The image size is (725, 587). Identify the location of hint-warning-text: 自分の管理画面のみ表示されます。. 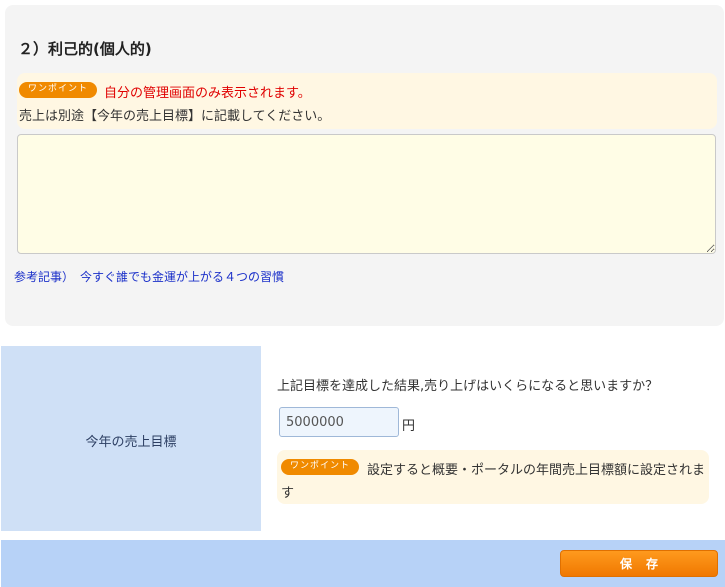
(207, 93).